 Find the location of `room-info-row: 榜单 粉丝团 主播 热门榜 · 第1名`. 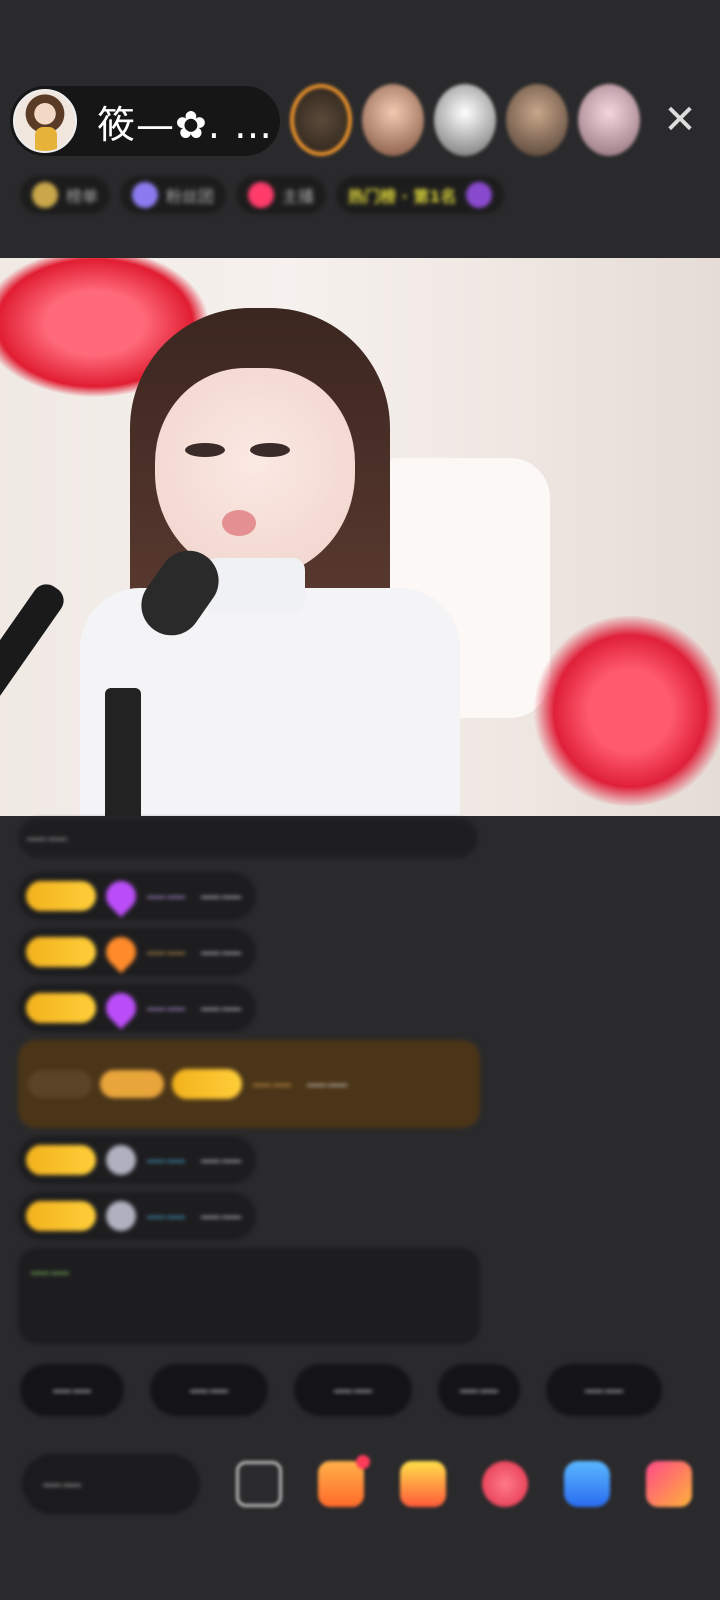

room-info-row: 榜单 粉丝团 主播 热门榜 · 第1名 is located at coordinates (360, 195).